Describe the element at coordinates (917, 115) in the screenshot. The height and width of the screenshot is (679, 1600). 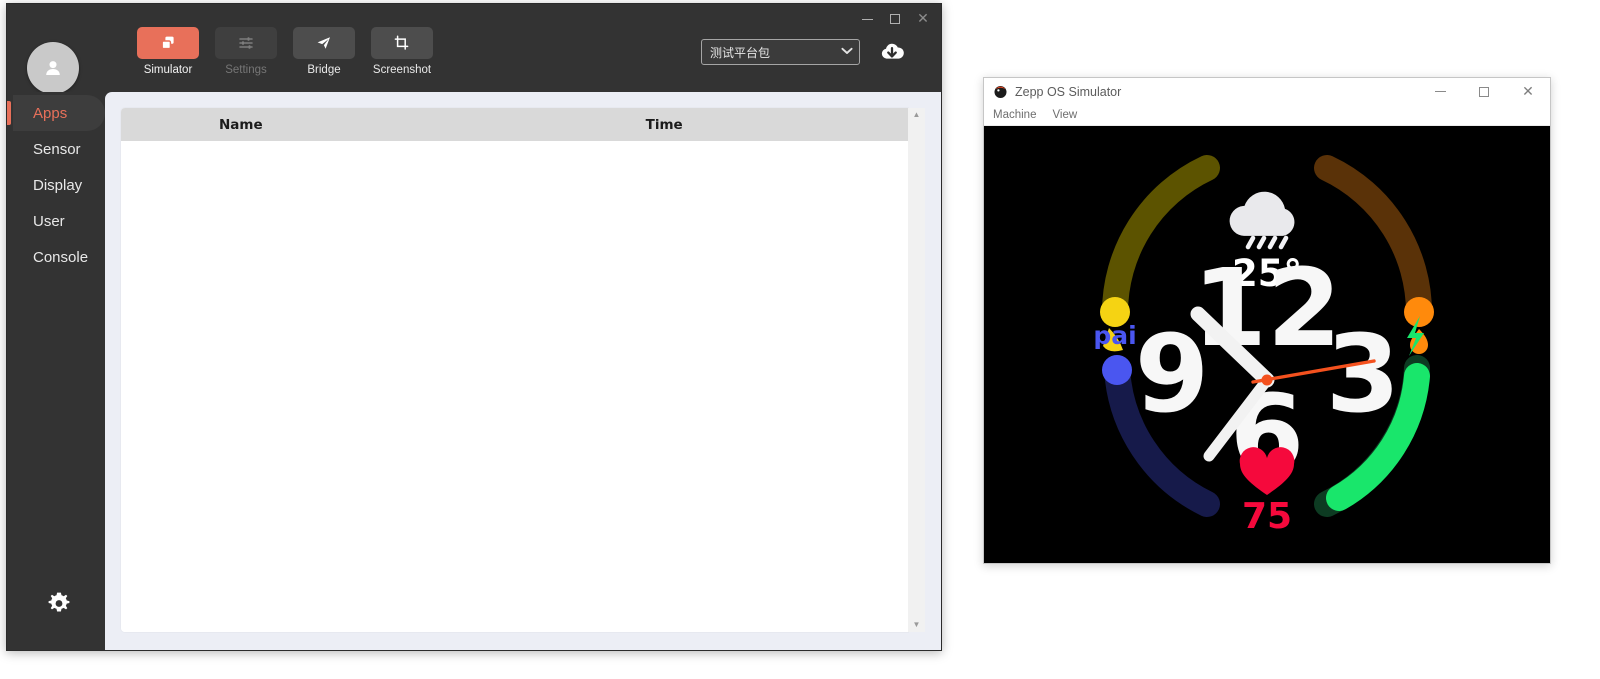
I see `scroll-up-icon: ▲` at that location.